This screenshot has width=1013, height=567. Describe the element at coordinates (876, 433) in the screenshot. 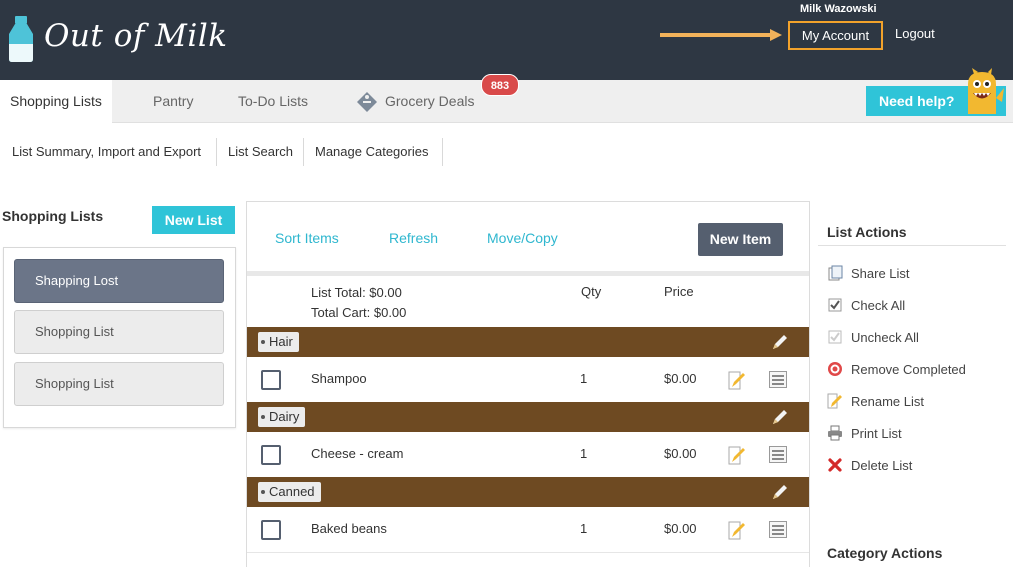

I see `action-label: Print List` at that location.